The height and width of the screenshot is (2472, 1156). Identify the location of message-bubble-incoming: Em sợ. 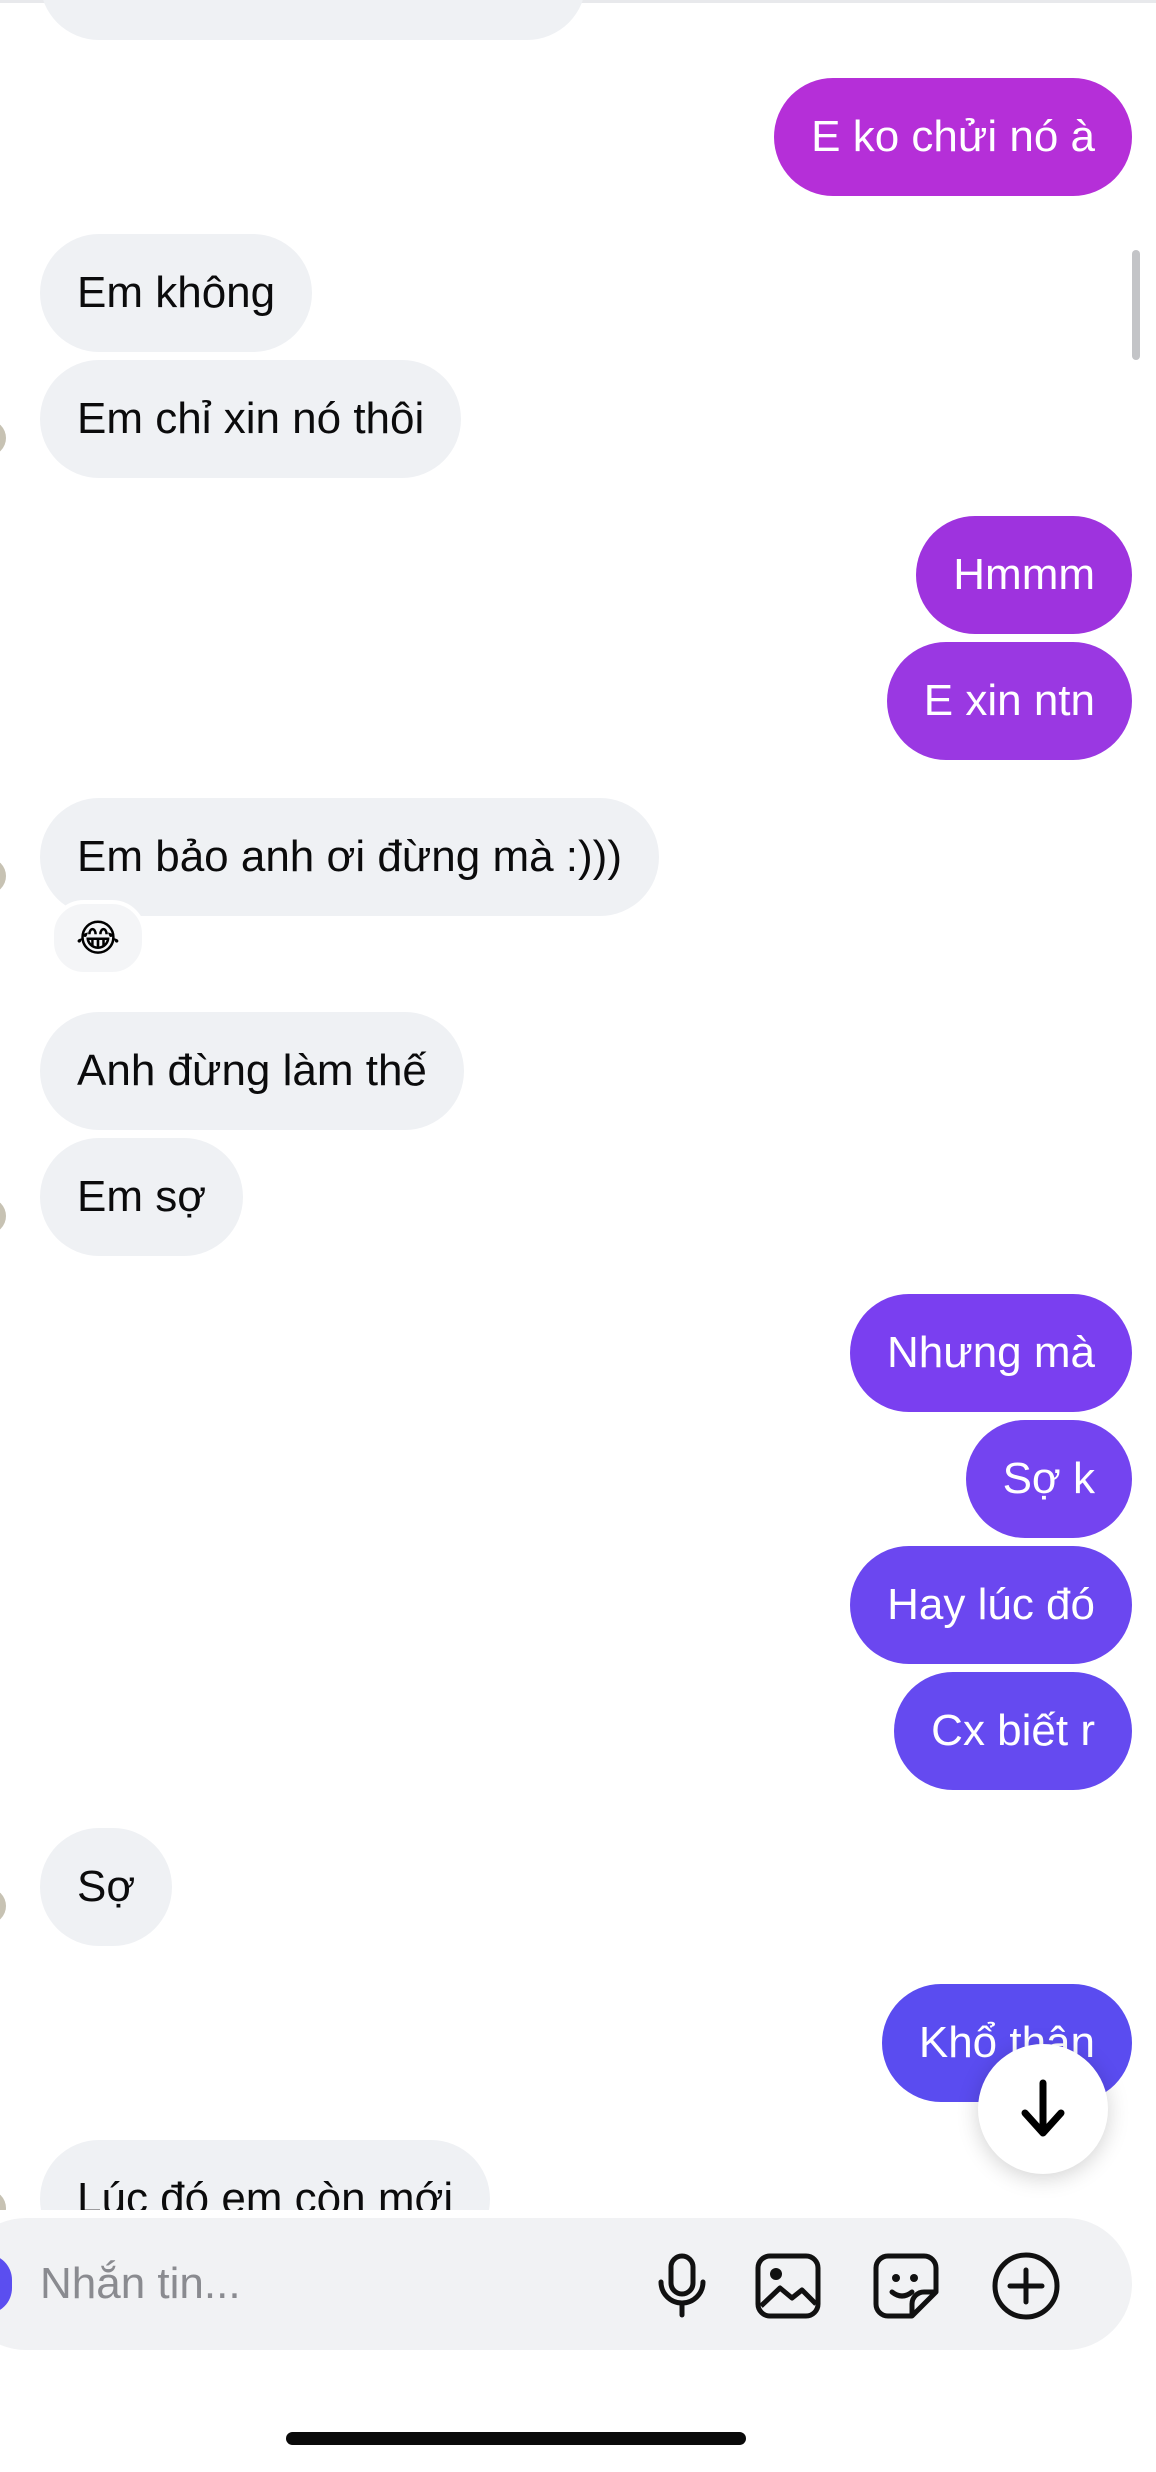
(142, 1197).